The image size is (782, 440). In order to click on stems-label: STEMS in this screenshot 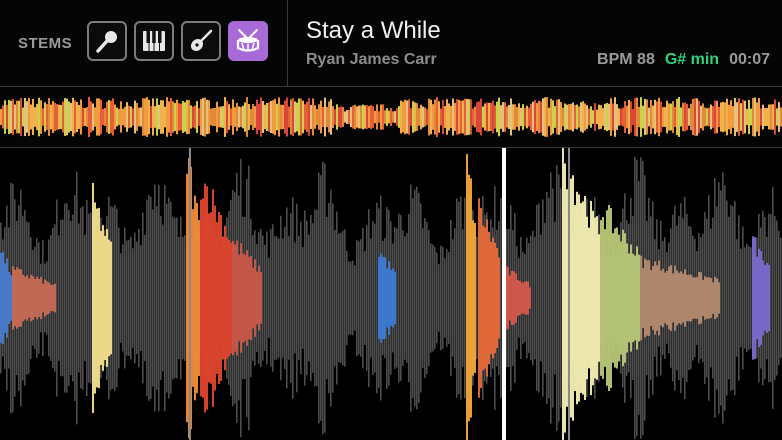, I will do `click(45, 43)`.